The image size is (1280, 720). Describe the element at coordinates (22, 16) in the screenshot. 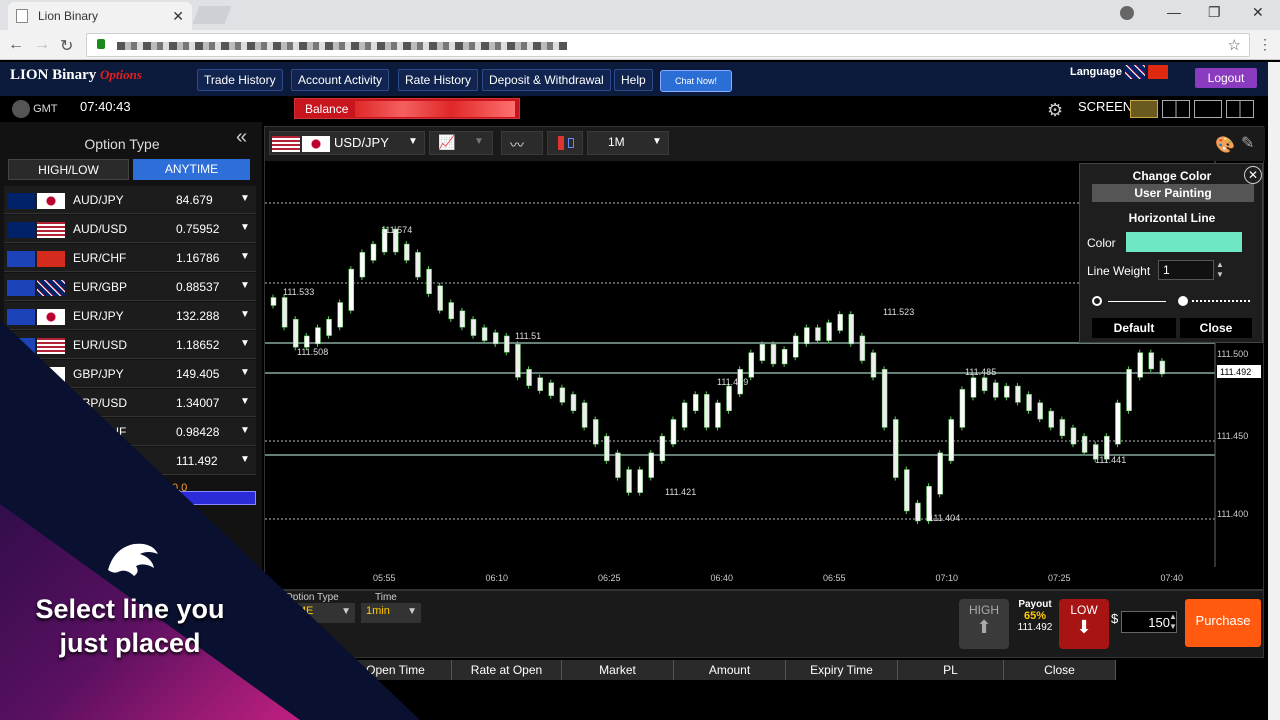

I see `page-icon` at that location.